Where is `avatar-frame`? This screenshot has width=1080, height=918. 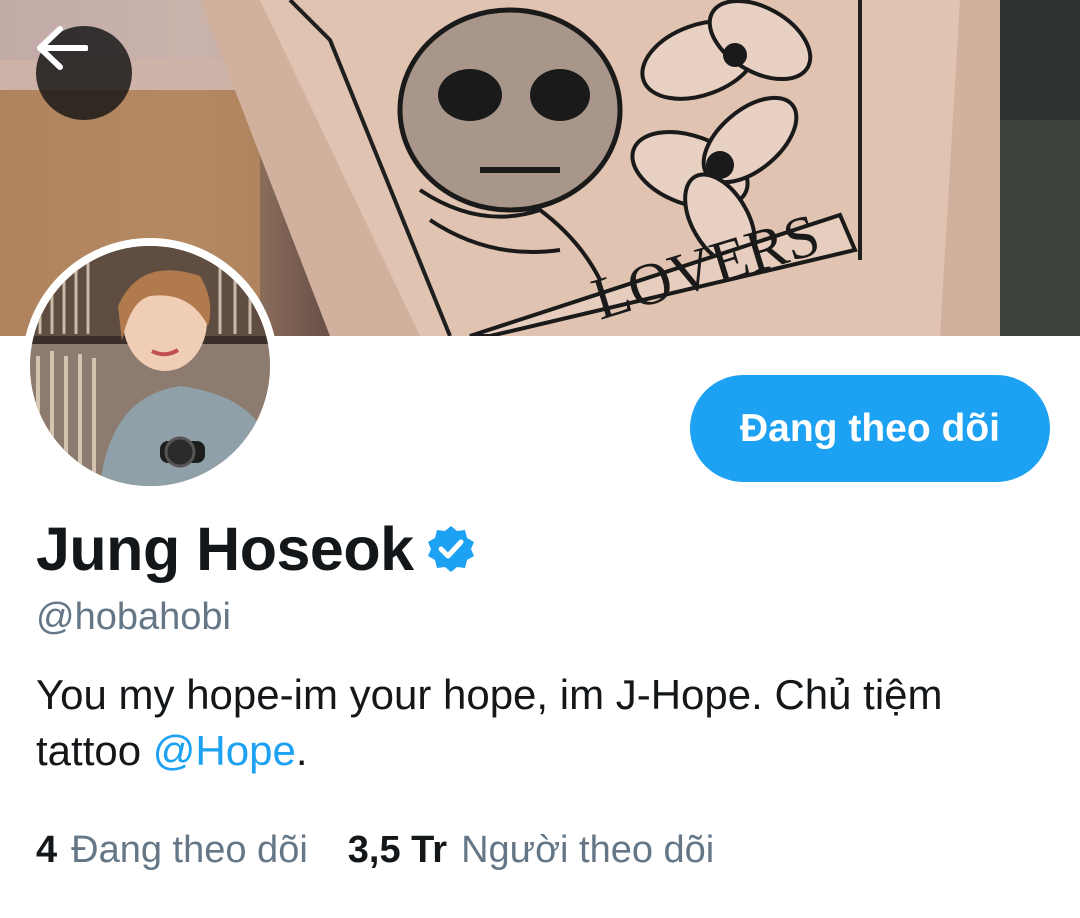
avatar-frame is located at coordinates (150, 366).